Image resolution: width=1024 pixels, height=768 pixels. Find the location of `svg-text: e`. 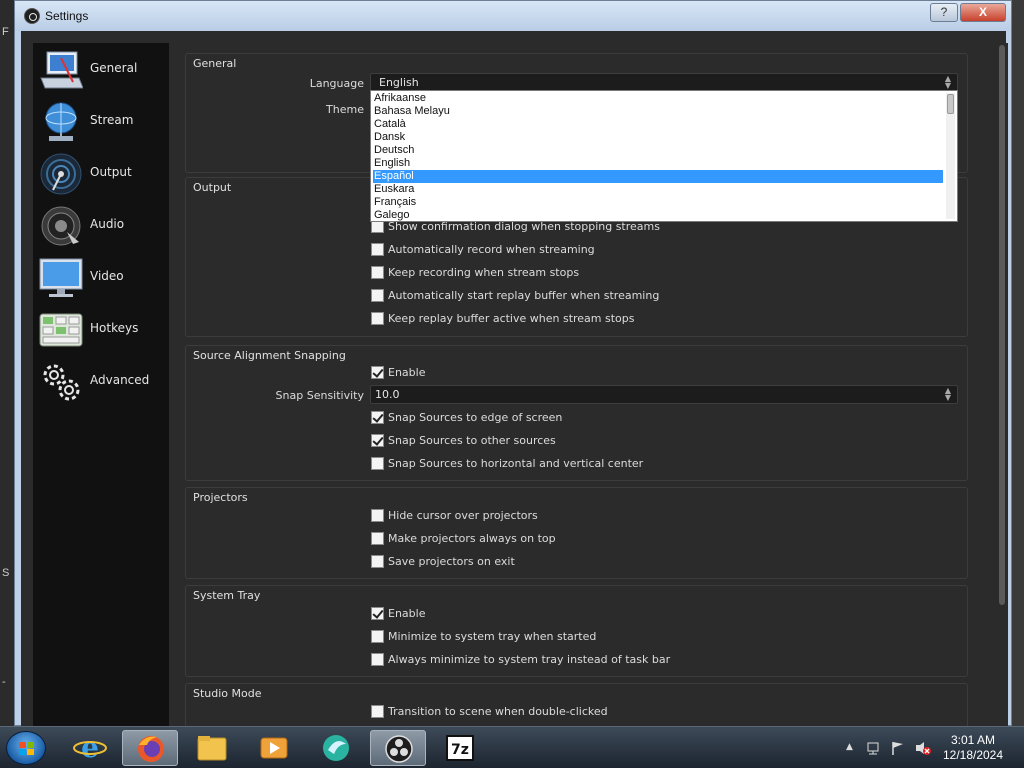

svg-text: e is located at coordinates (90, 747).